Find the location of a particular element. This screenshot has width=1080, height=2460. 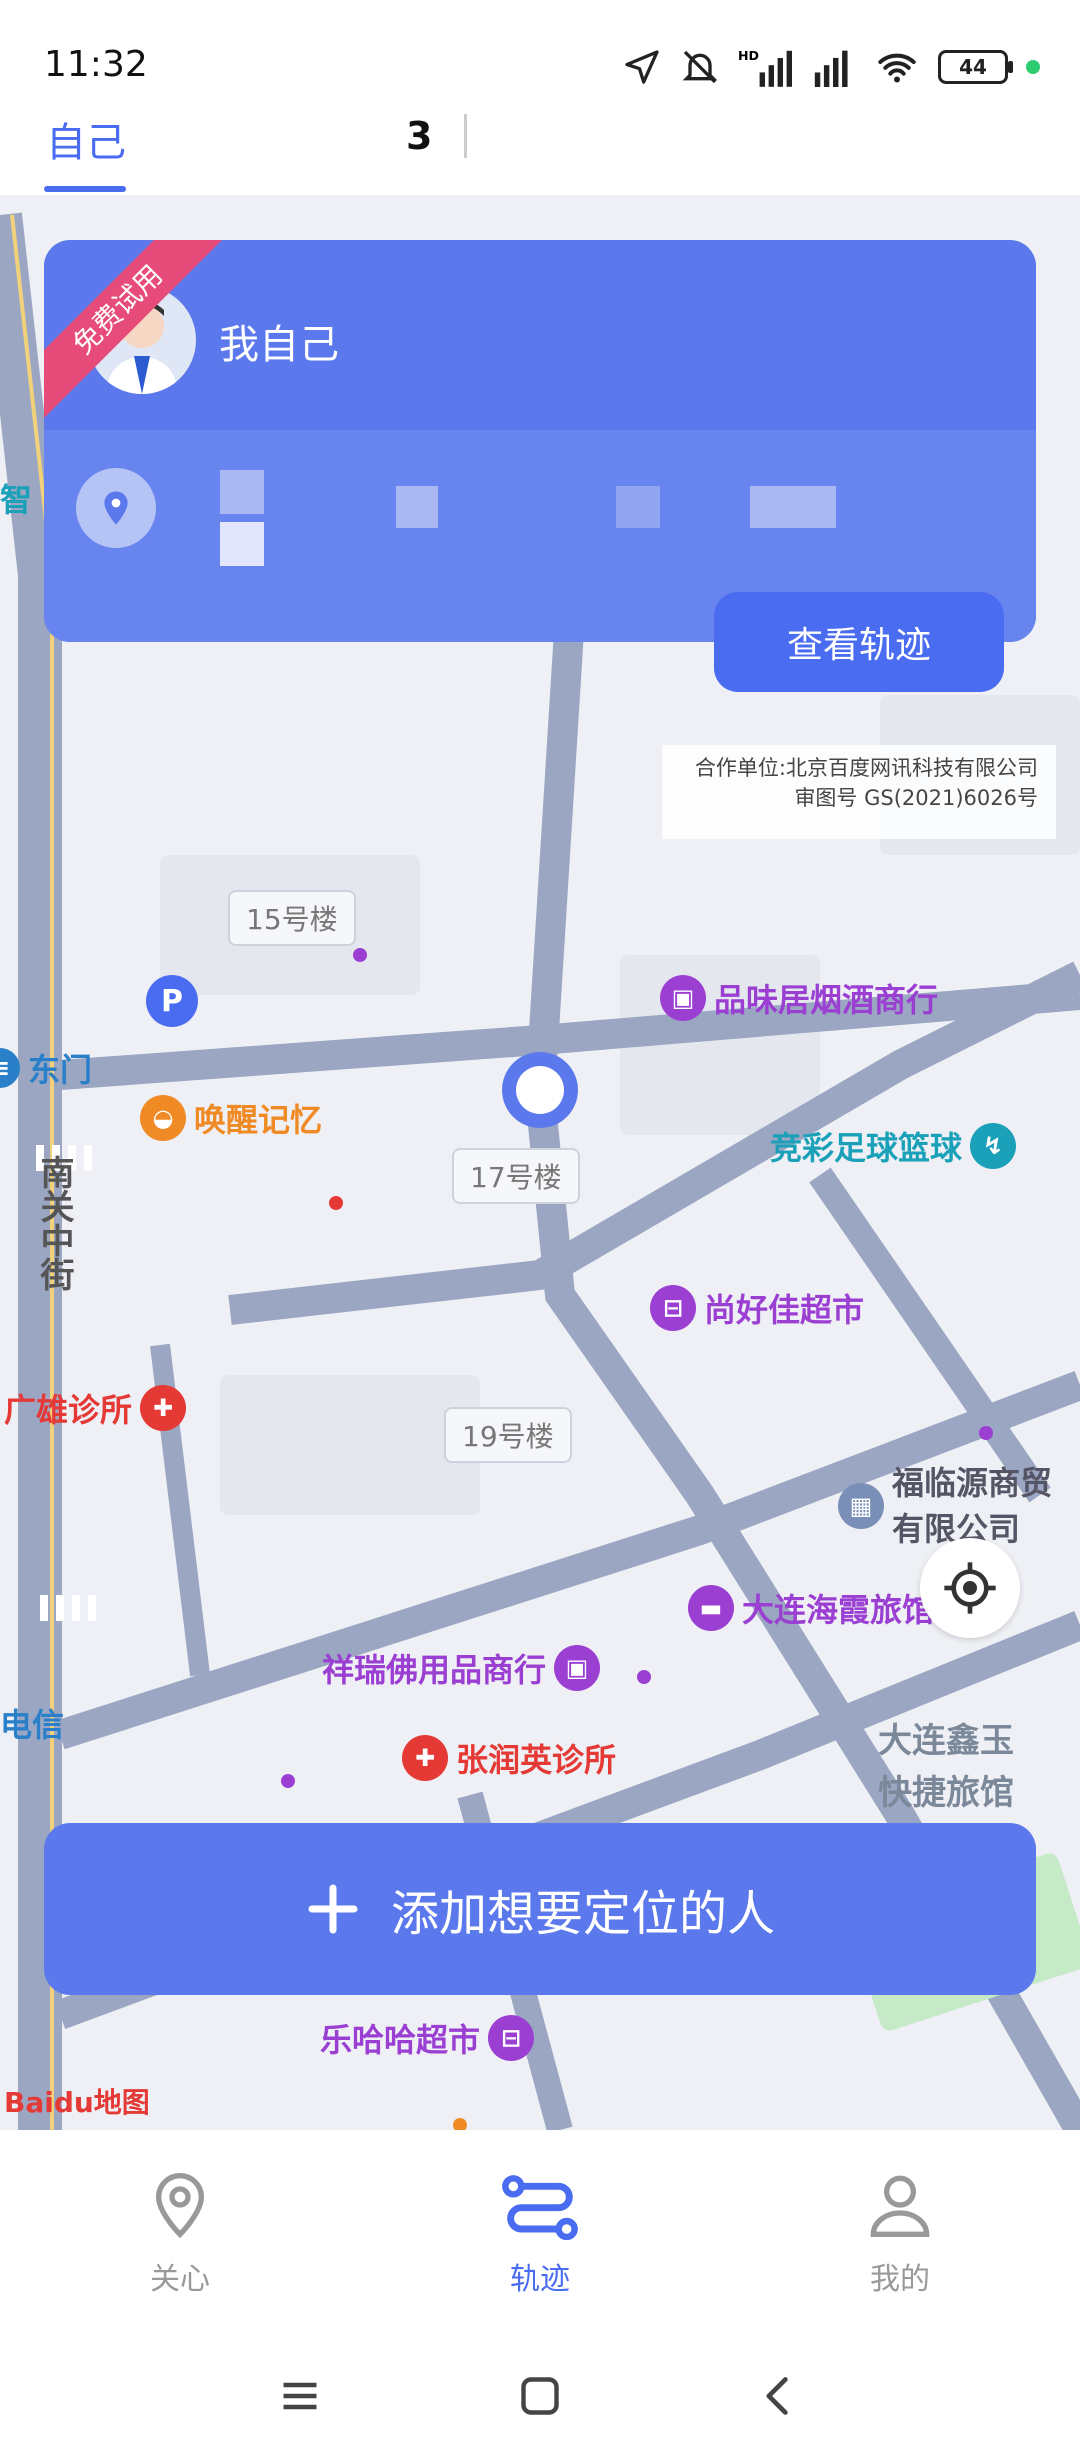

poi-pinwei: ▣ 品味居烟酒商行 is located at coordinates (799, 998).